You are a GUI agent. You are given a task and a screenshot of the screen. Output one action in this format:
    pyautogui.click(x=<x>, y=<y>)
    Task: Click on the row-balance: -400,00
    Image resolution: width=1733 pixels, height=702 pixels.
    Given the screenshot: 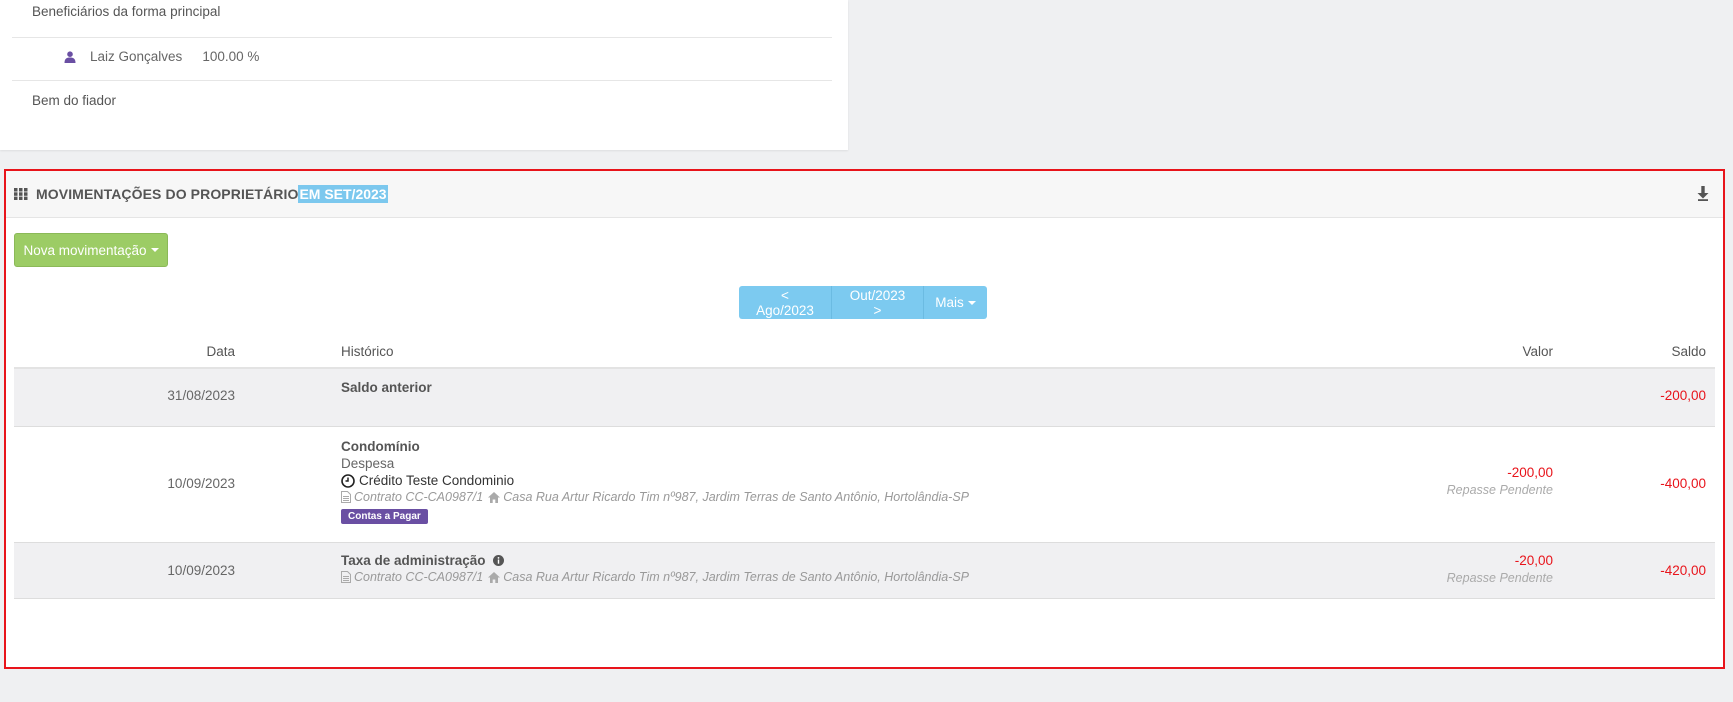 What is the action you would take?
    pyautogui.click(x=1683, y=483)
    